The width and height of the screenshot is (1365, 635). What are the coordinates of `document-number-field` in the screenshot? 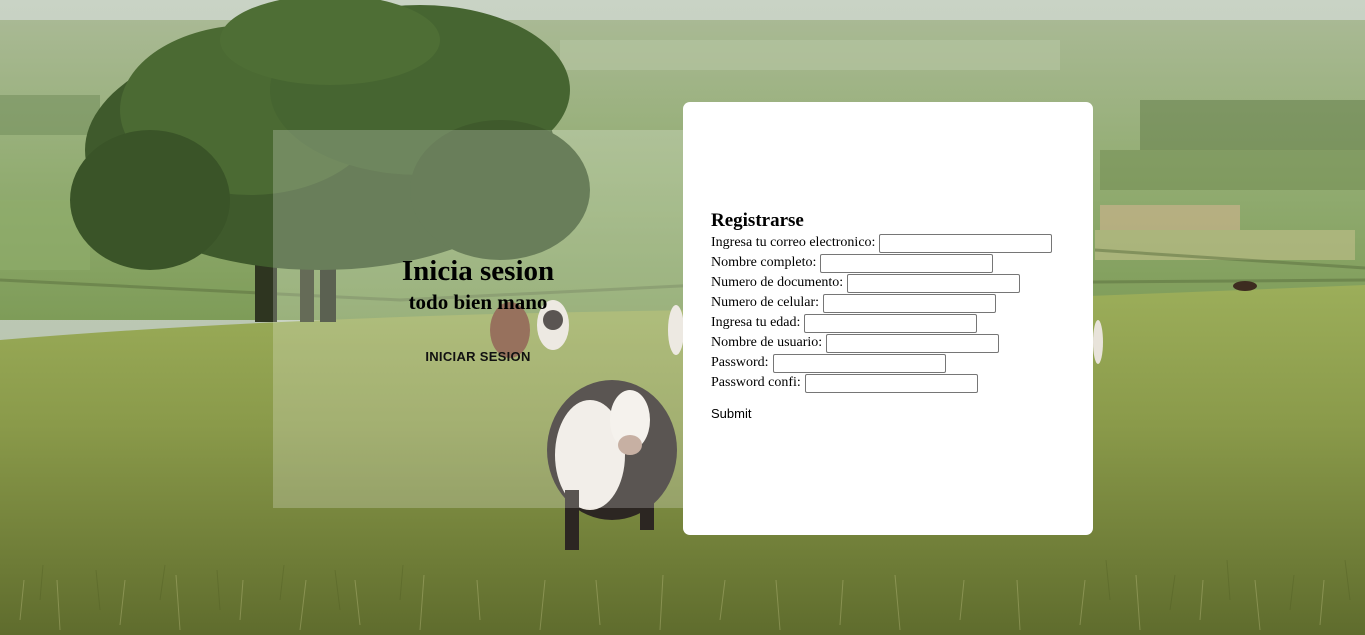 It's located at (934, 283).